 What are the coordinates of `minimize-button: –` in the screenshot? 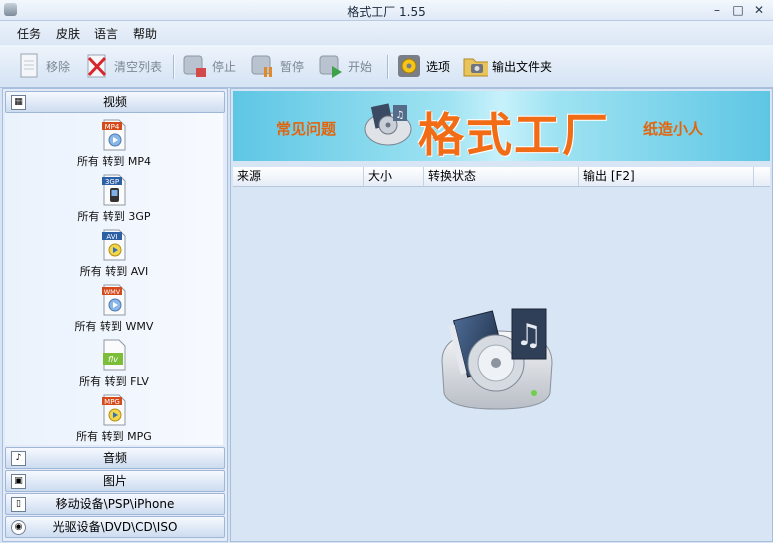 It's located at (717, 10).